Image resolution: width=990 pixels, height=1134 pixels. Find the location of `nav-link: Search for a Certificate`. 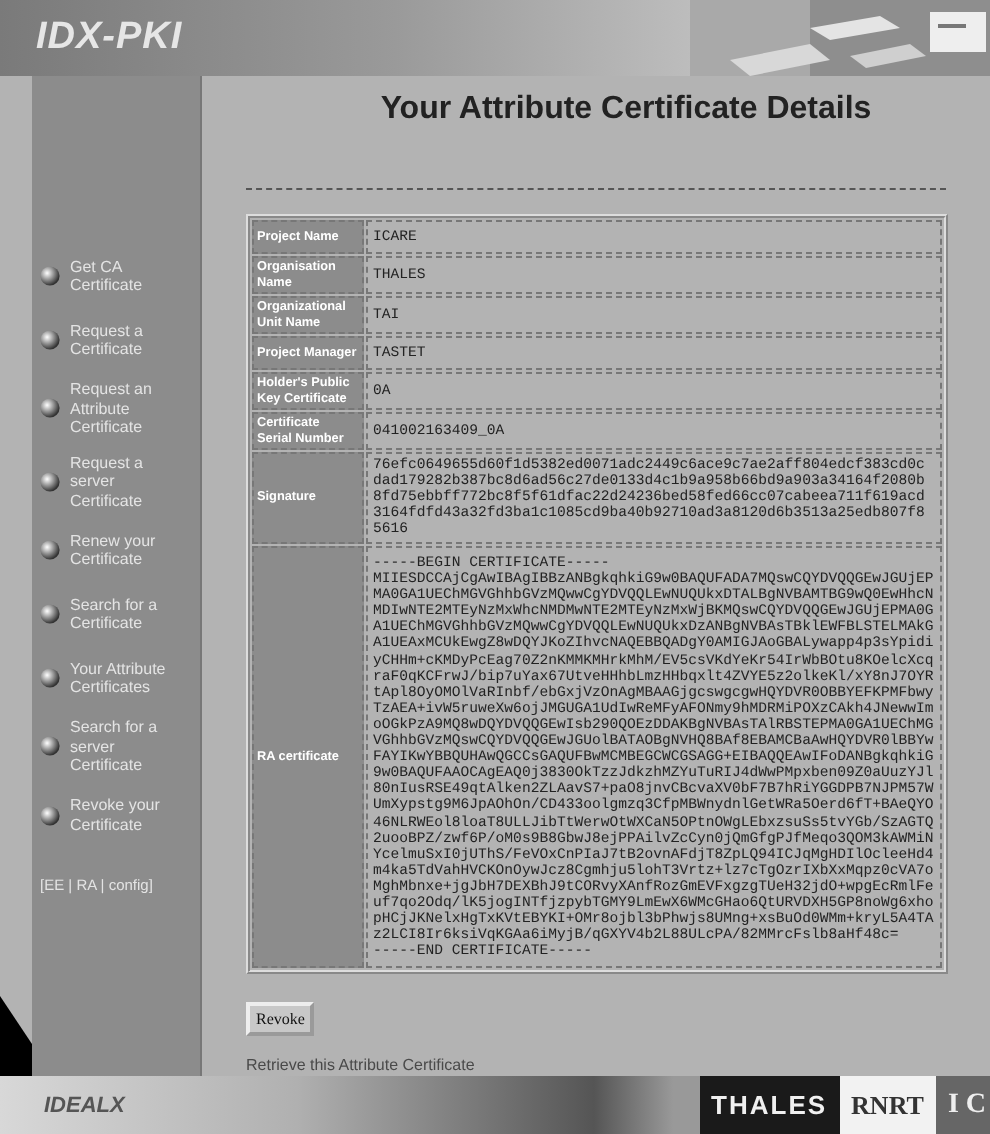

nav-link: Search for a Certificate is located at coordinates (120, 614).